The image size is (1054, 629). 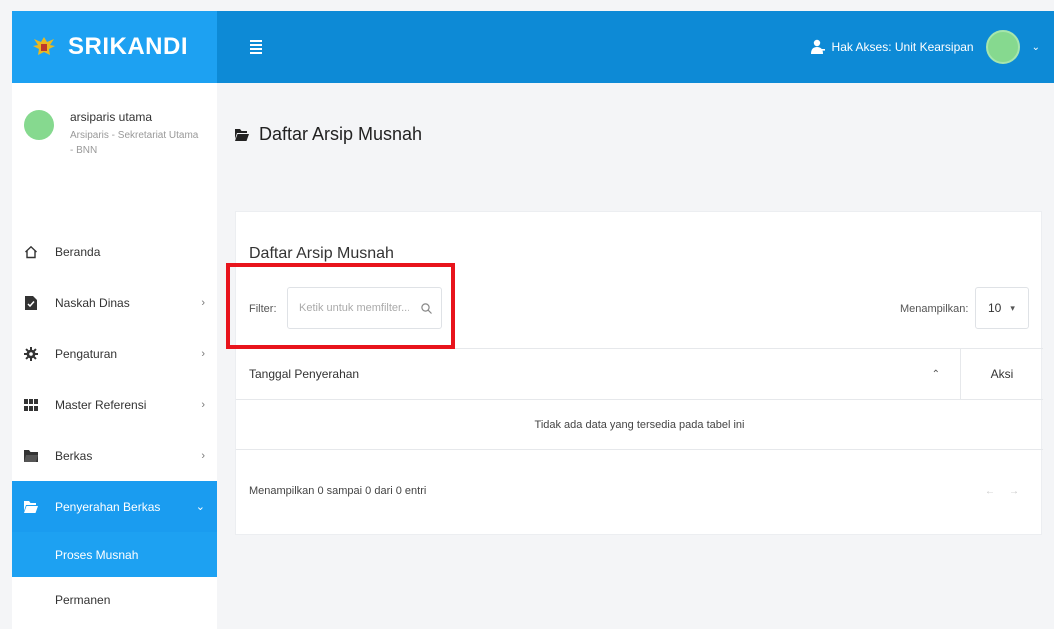 I want to click on access-role: Hak Akses: Unit Kearsipan, so click(x=892, y=47).